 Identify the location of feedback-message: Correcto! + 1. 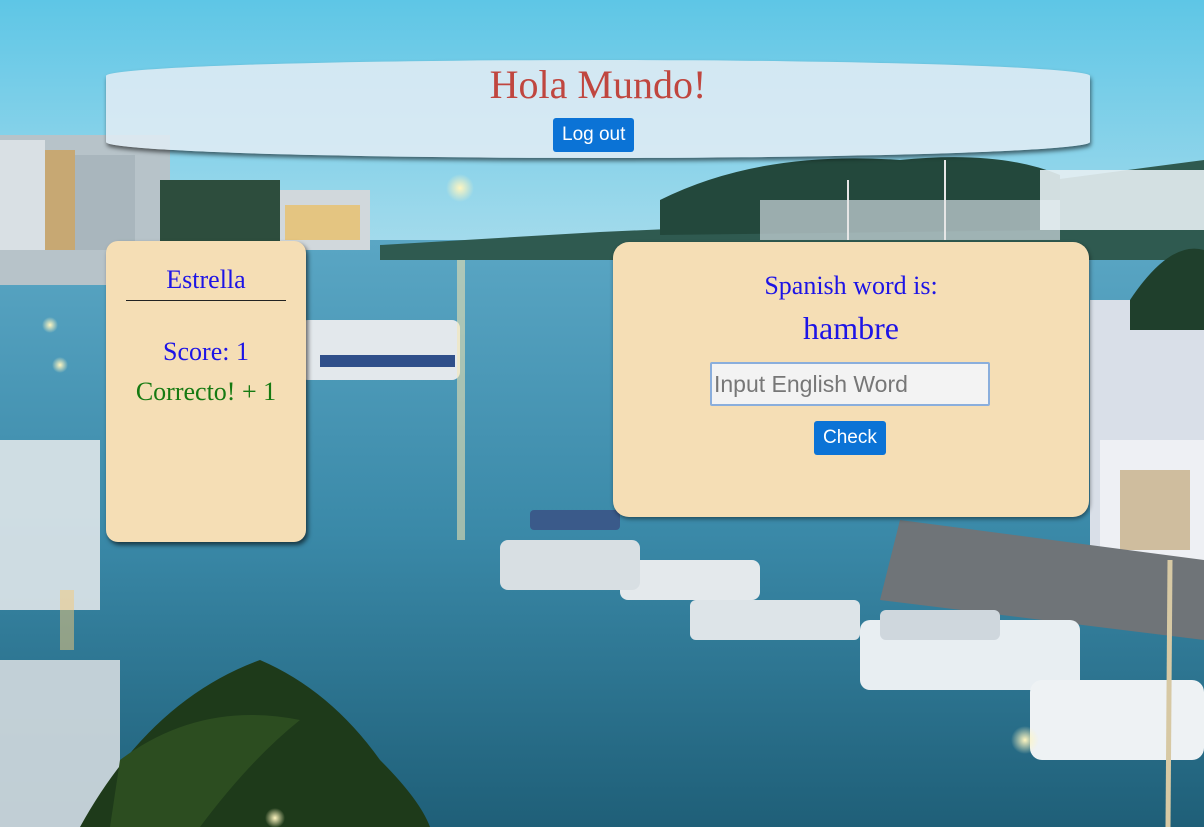
(206, 391).